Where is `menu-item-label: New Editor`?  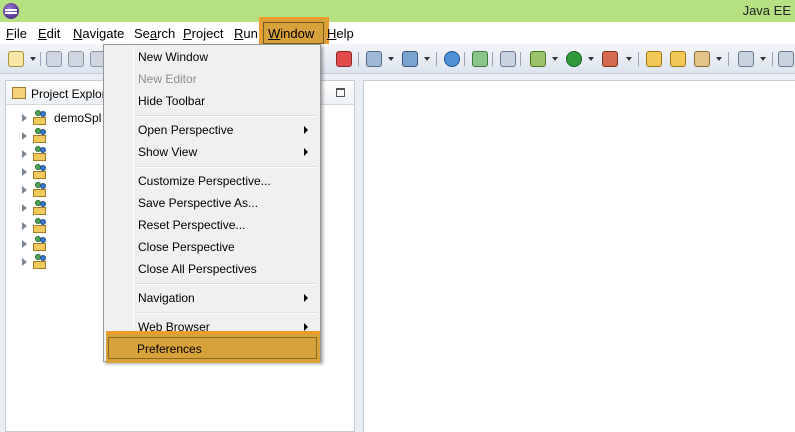 menu-item-label: New Editor is located at coordinates (167, 79).